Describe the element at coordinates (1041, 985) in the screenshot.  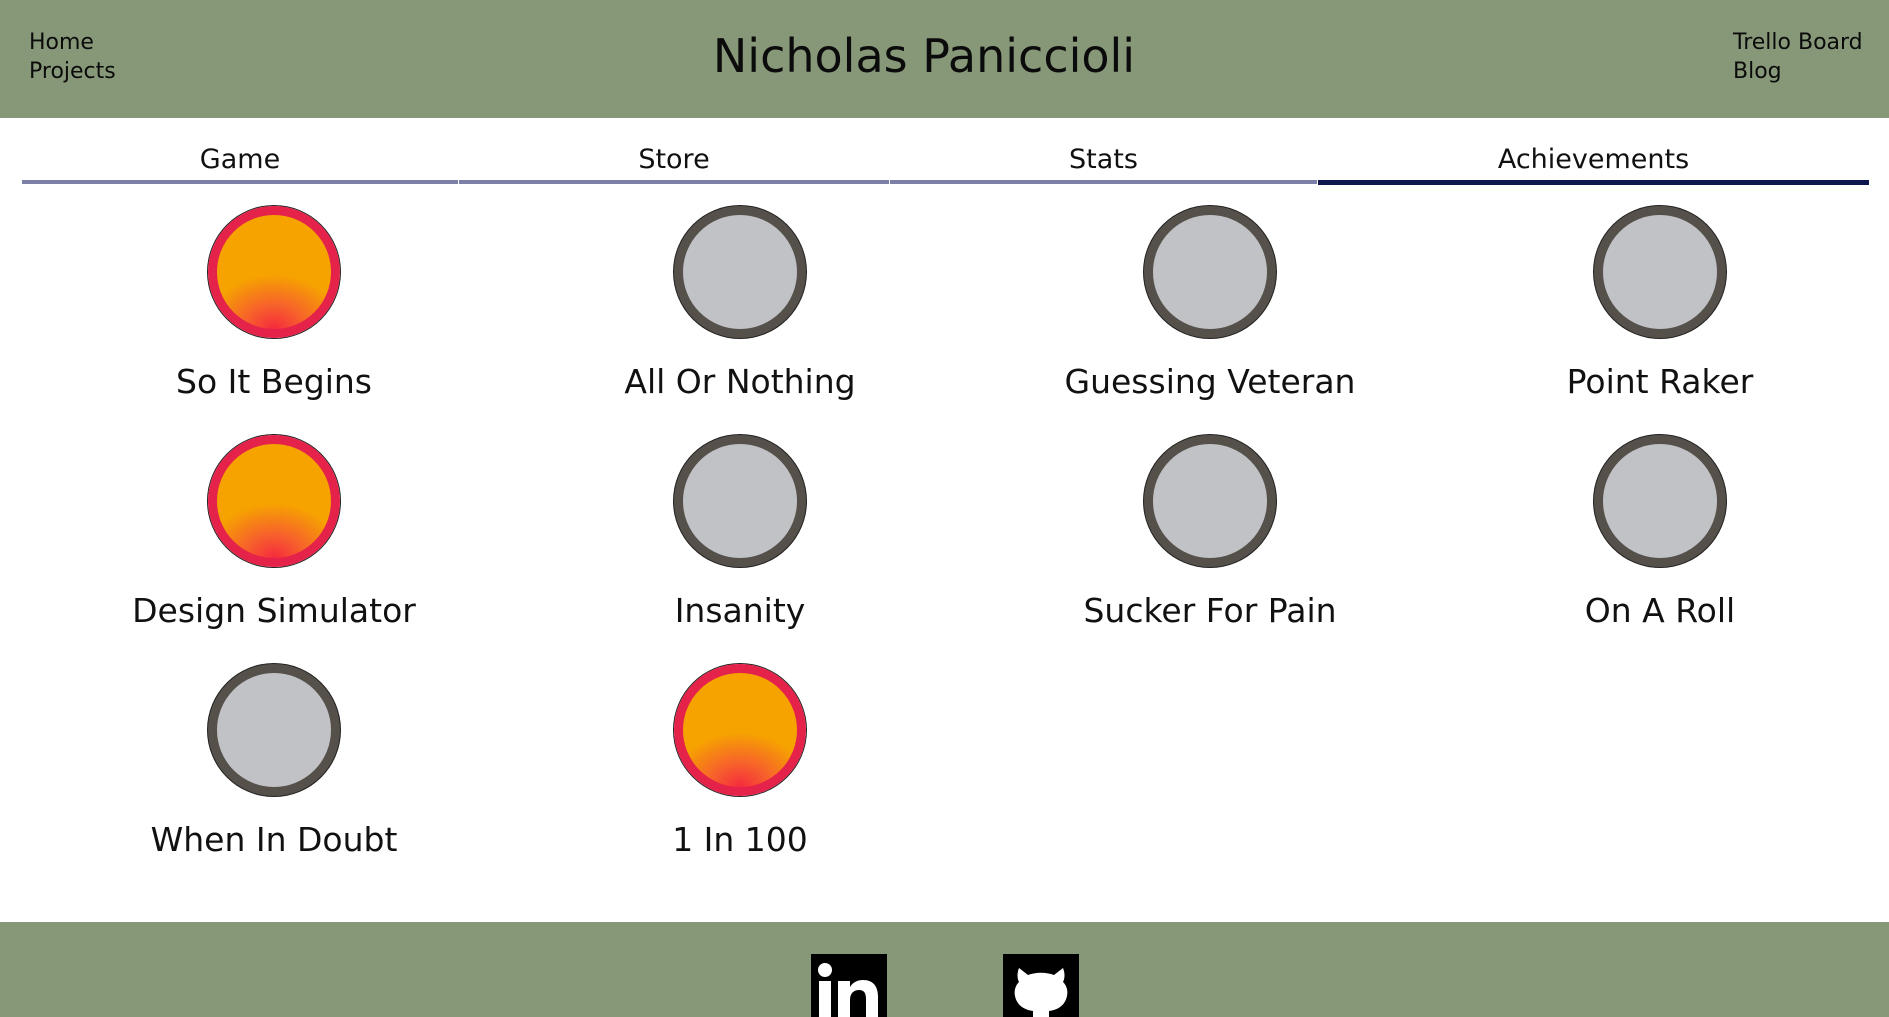
I see `github-icon` at that location.